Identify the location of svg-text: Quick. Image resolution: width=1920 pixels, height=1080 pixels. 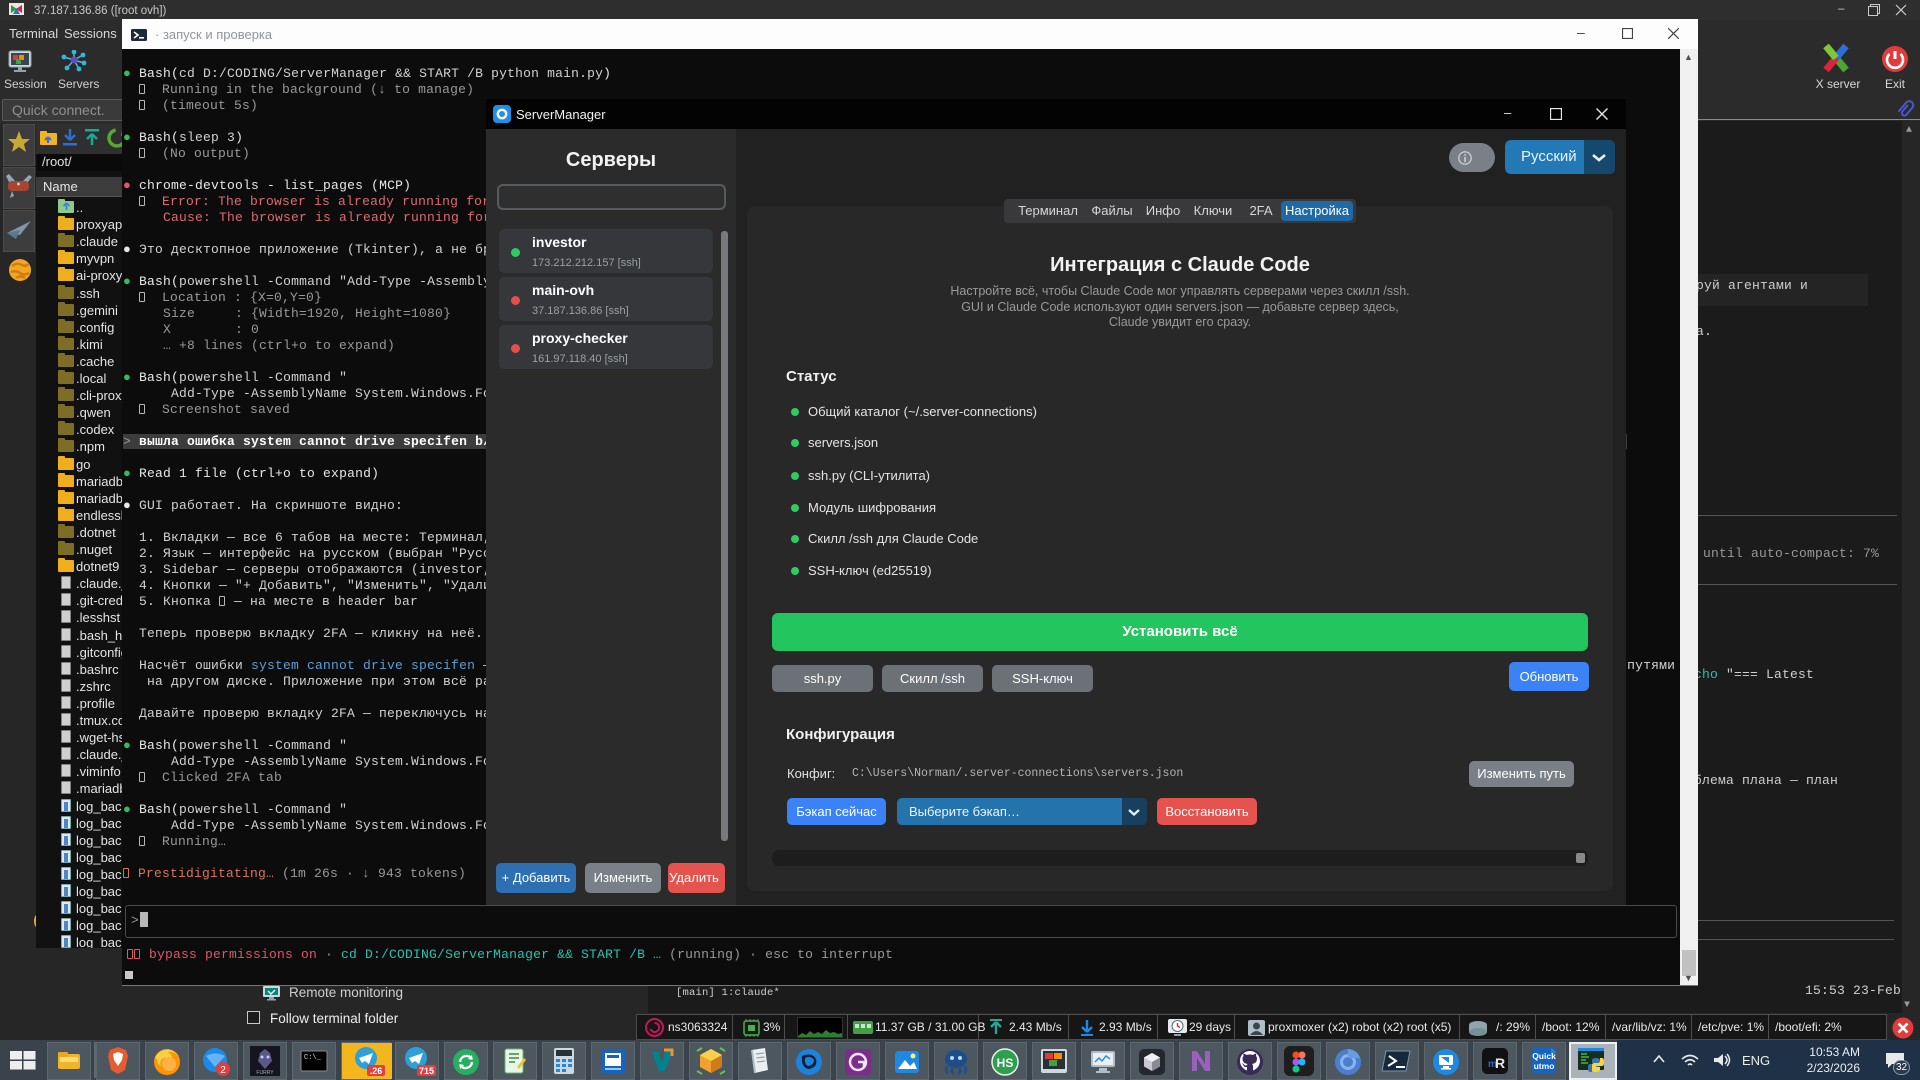
(1544, 1056).